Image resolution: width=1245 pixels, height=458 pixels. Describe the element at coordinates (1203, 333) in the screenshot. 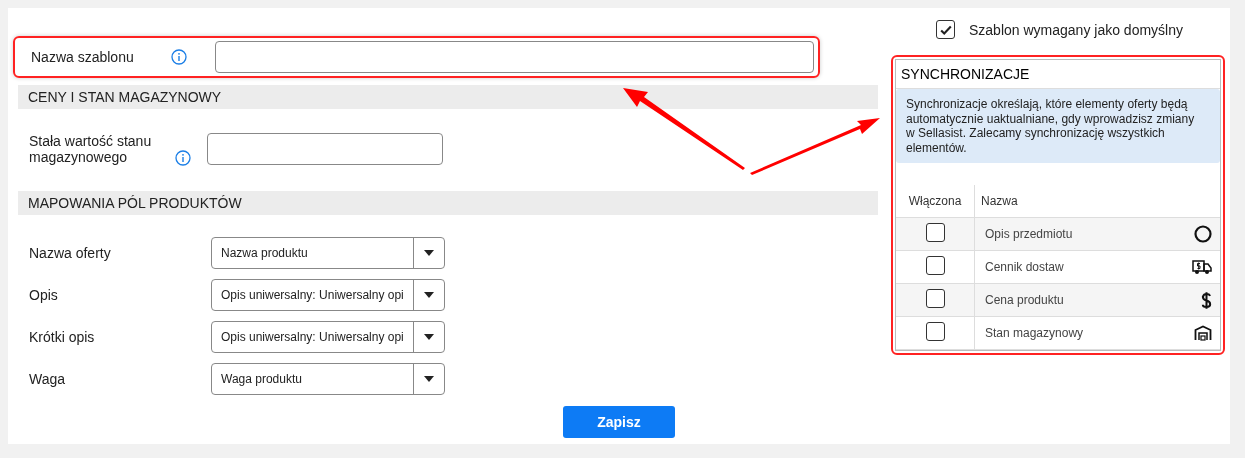

I see `warehouse-icon` at that location.